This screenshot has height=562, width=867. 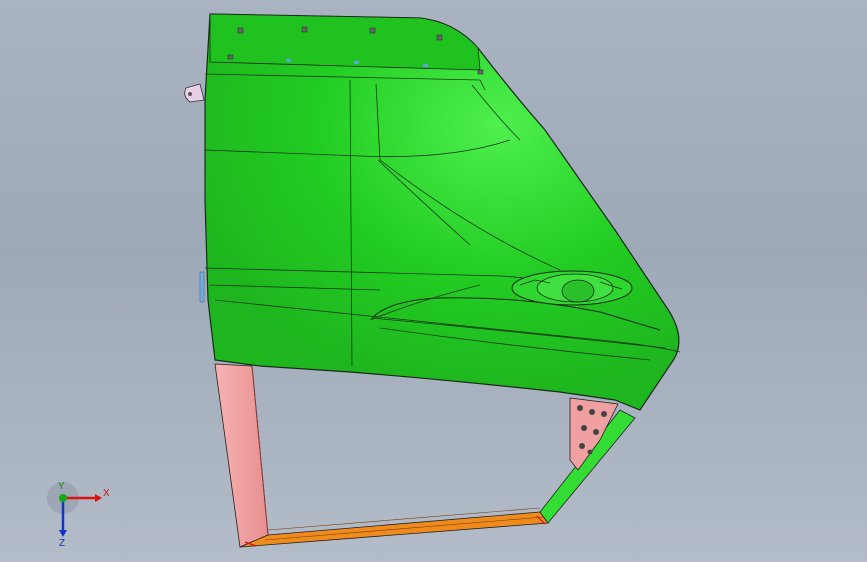 I want to click on y-axis-dot, so click(x=63, y=498).